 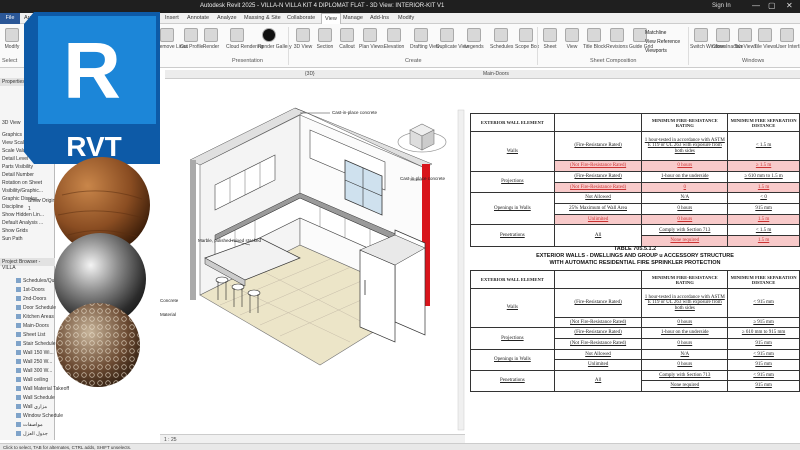 What do you see at coordinates (721, 6) in the screenshot?
I see `sign-in-link: Sign In` at bounding box center [721, 6].